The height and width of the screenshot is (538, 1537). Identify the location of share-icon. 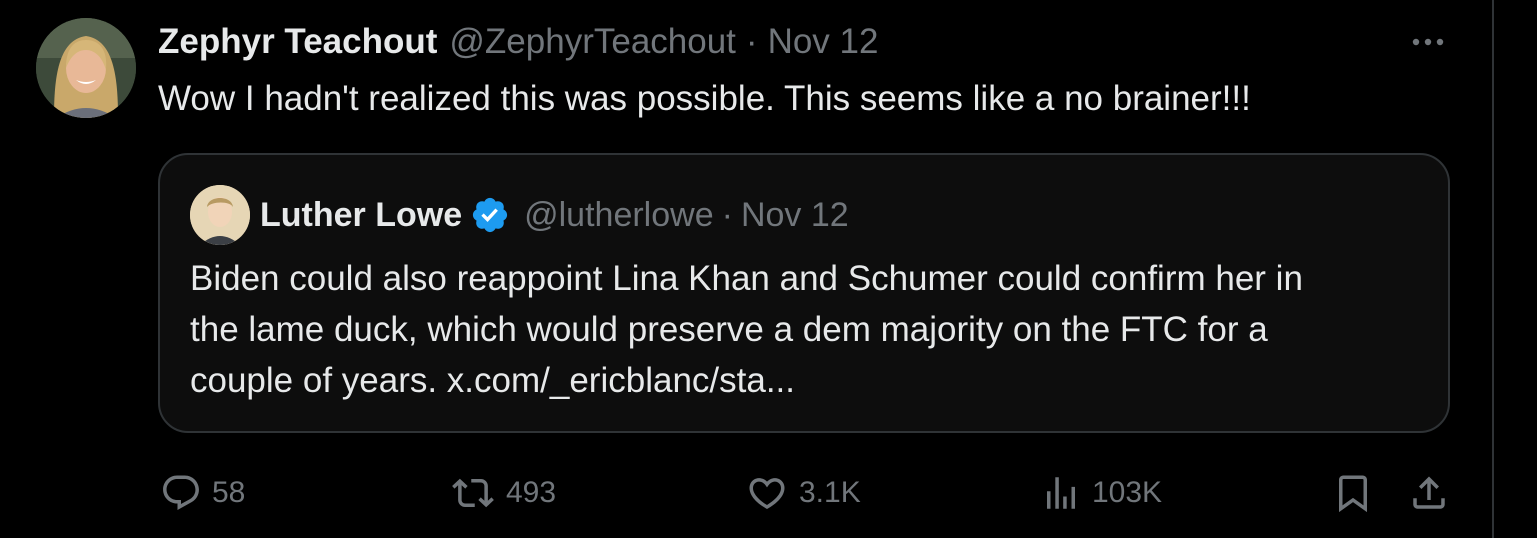
(1429, 493).